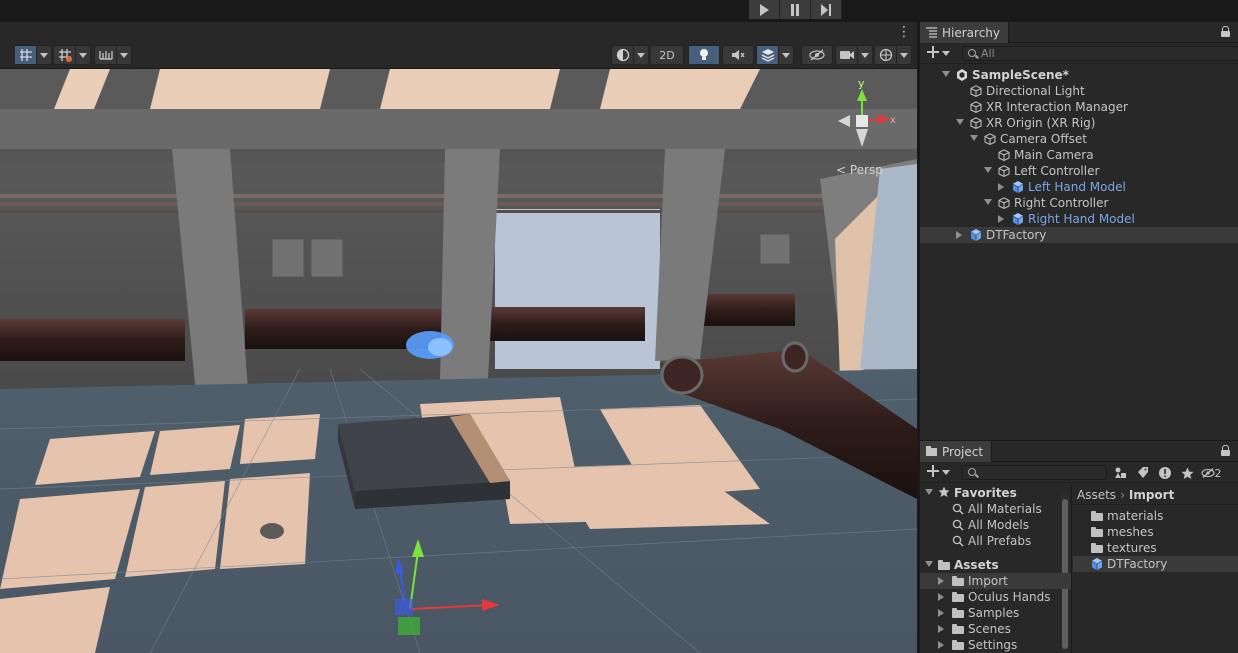 The height and width of the screenshot is (653, 1238). Describe the element at coordinates (859, 170) in the screenshot. I see `projection-toggle: < Persp` at that location.